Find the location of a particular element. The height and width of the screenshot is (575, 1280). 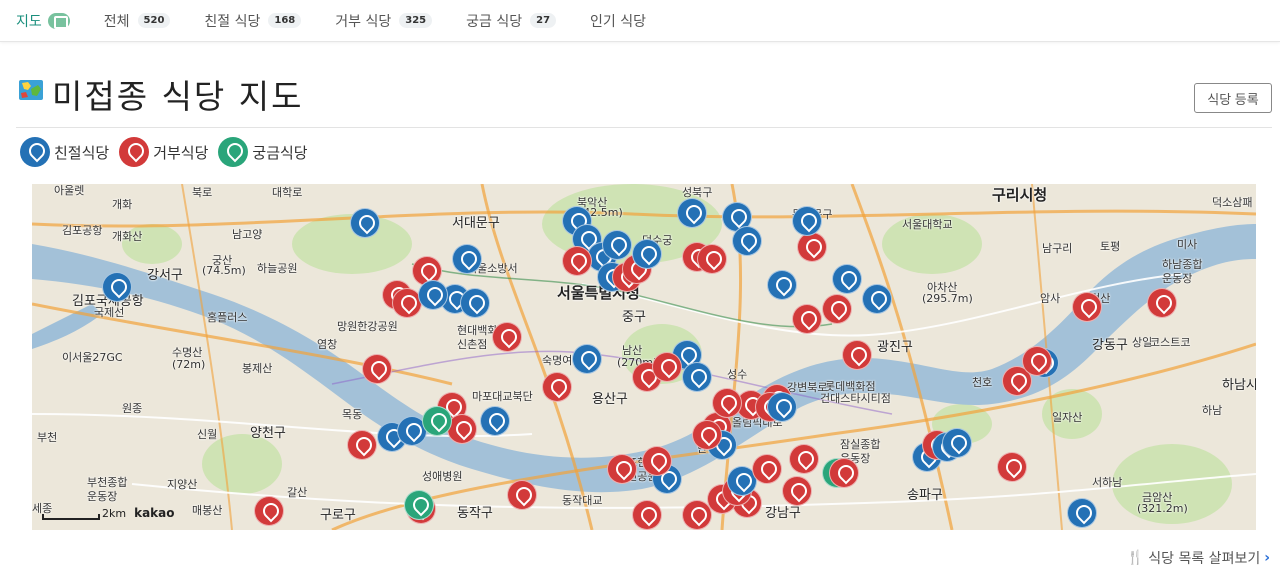

tab-3: 거부 식당 325 is located at coordinates (384, 21).